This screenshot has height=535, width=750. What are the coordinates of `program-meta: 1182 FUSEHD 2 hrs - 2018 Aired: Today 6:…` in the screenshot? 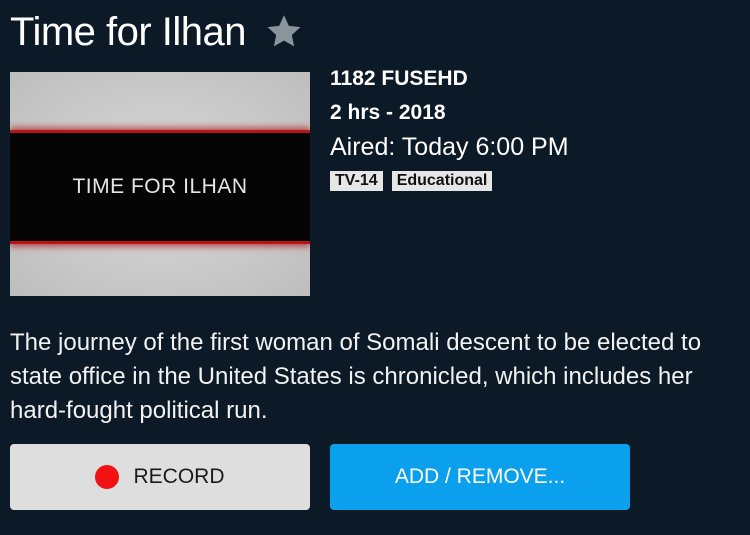 It's located at (449, 128).